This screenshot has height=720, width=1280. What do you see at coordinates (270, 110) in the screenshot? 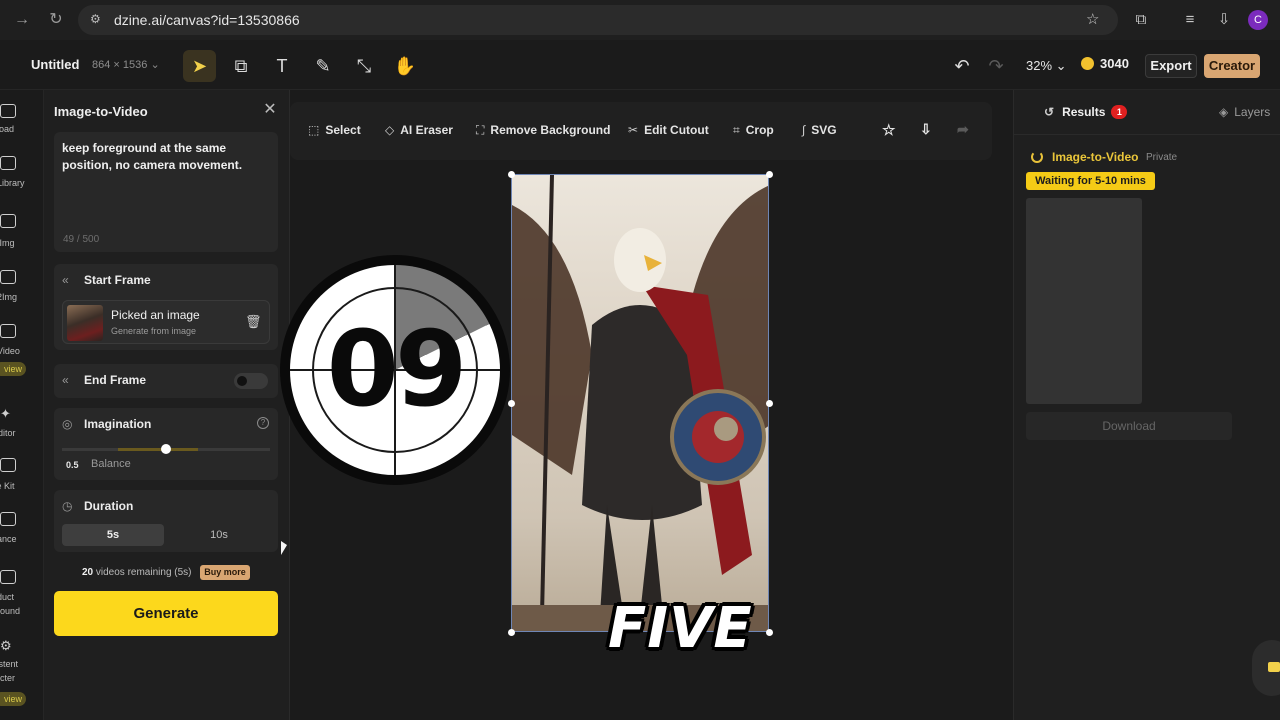
I see `close-icon: ✕` at bounding box center [270, 110].